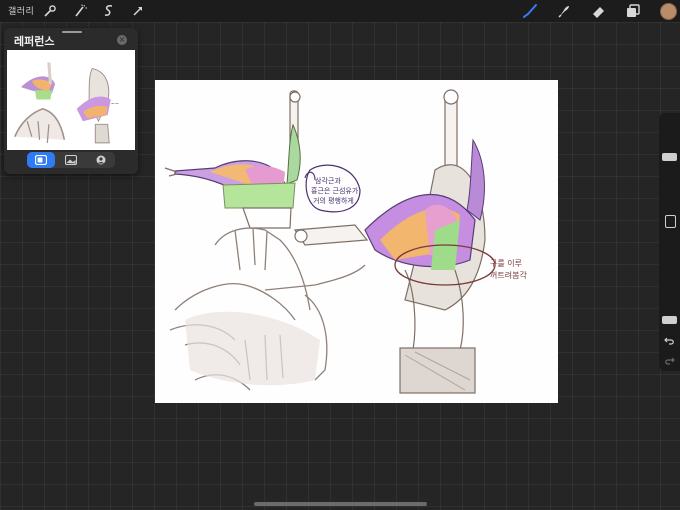 The width and height of the screenshot is (680, 510). Describe the element at coordinates (122, 40) in the screenshot. I see `close-icon: ×` at that location.